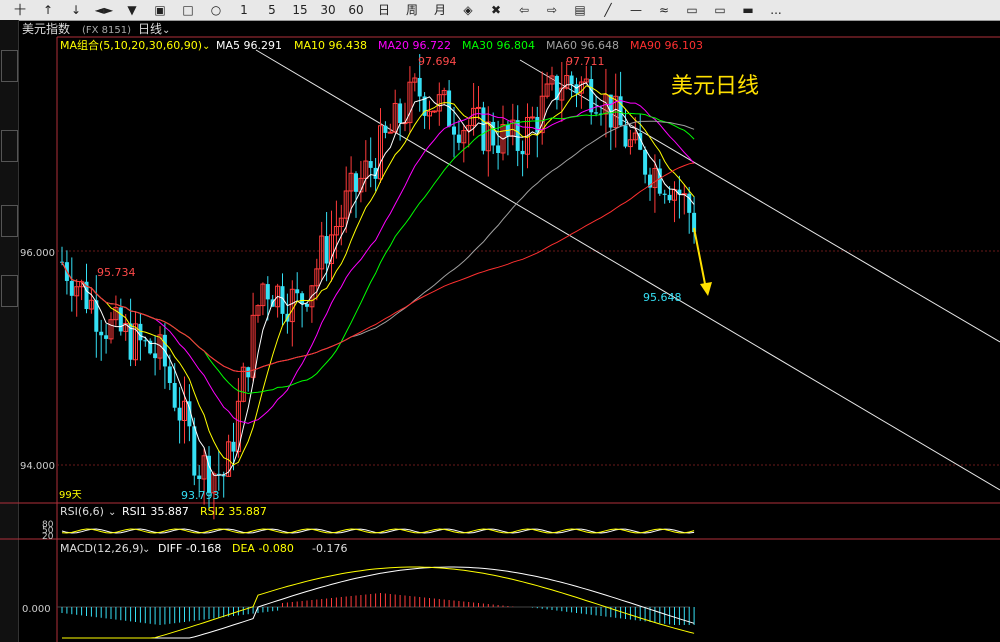 This screenshot has height=642, width=1000. Describe the element at coordinates (155, 511) in the screenshot. I see `rsi1-value: RSI1 35.887` at that location.